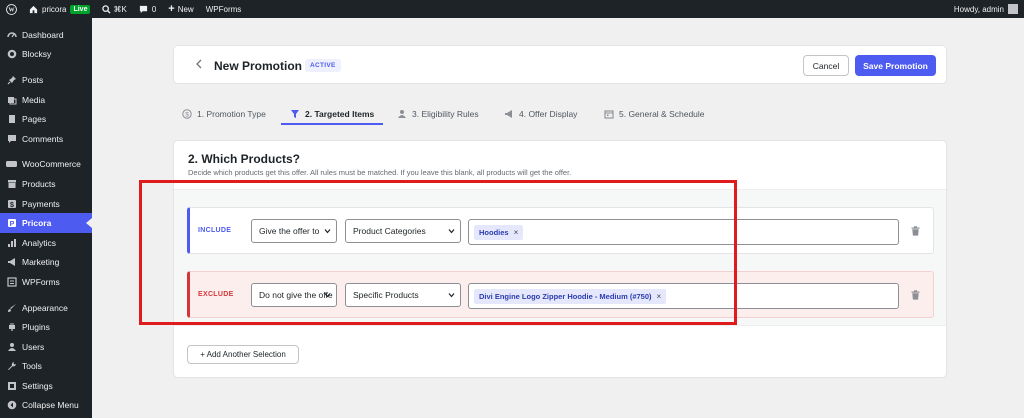  I want to click on tab-label: 5. General & Schedule, so click(662, 114).